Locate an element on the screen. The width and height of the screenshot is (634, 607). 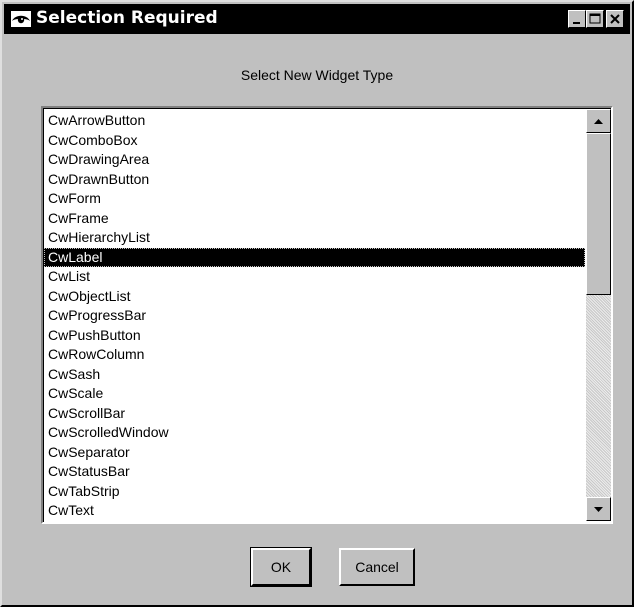
maximize-button is located at coordinates (595, 19).